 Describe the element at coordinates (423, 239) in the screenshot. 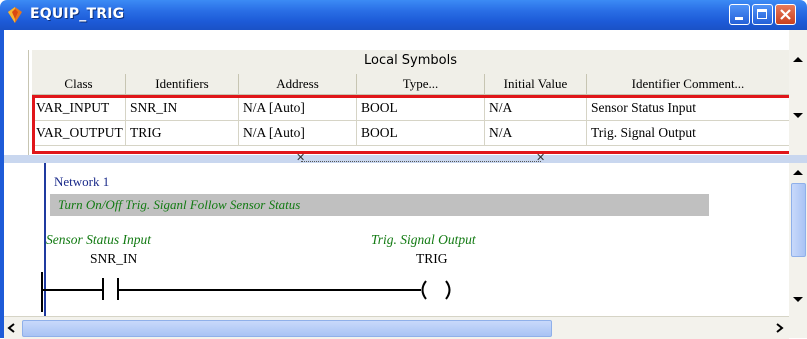

I see `coil-comment: Trig. Signal Output` at that location.